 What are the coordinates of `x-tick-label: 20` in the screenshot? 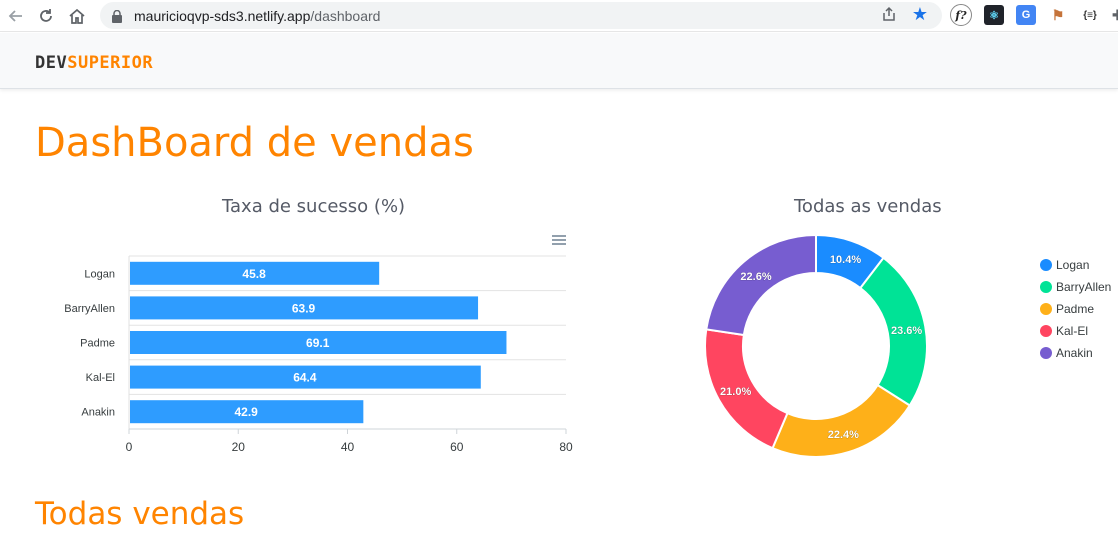 It's located at (239, 447).